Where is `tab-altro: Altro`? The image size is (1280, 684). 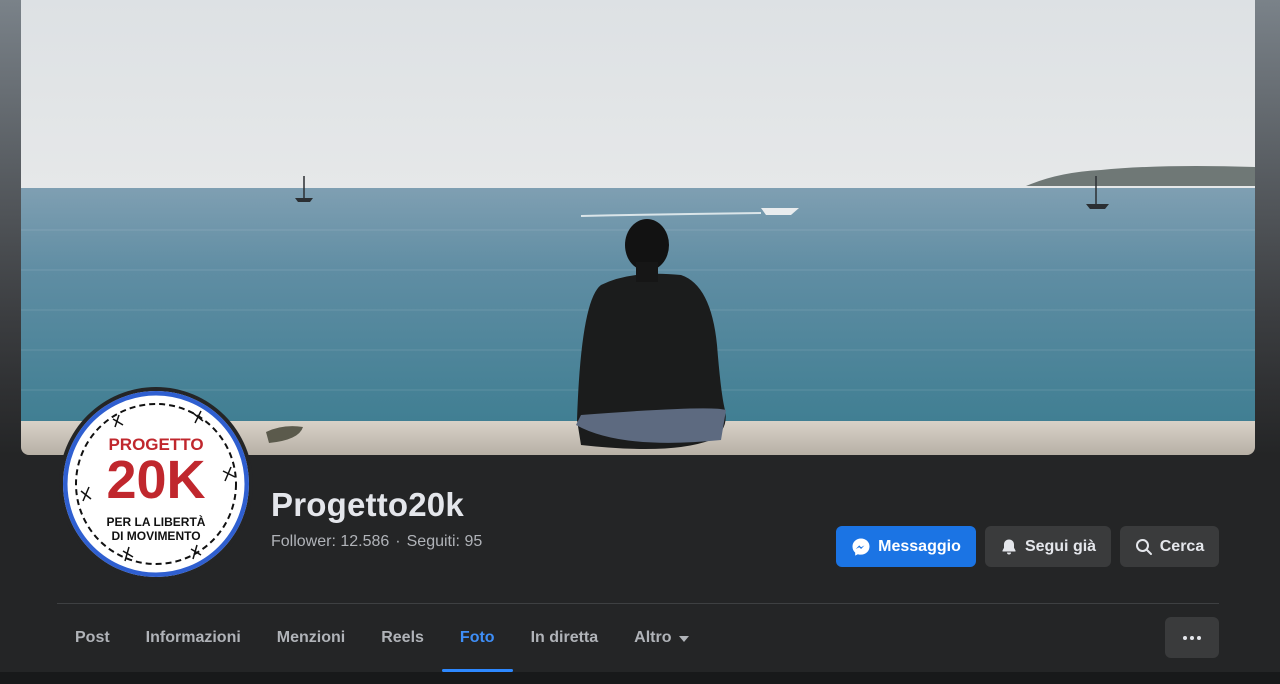
tab-altro: Altro is located at coordinates (661, 638).